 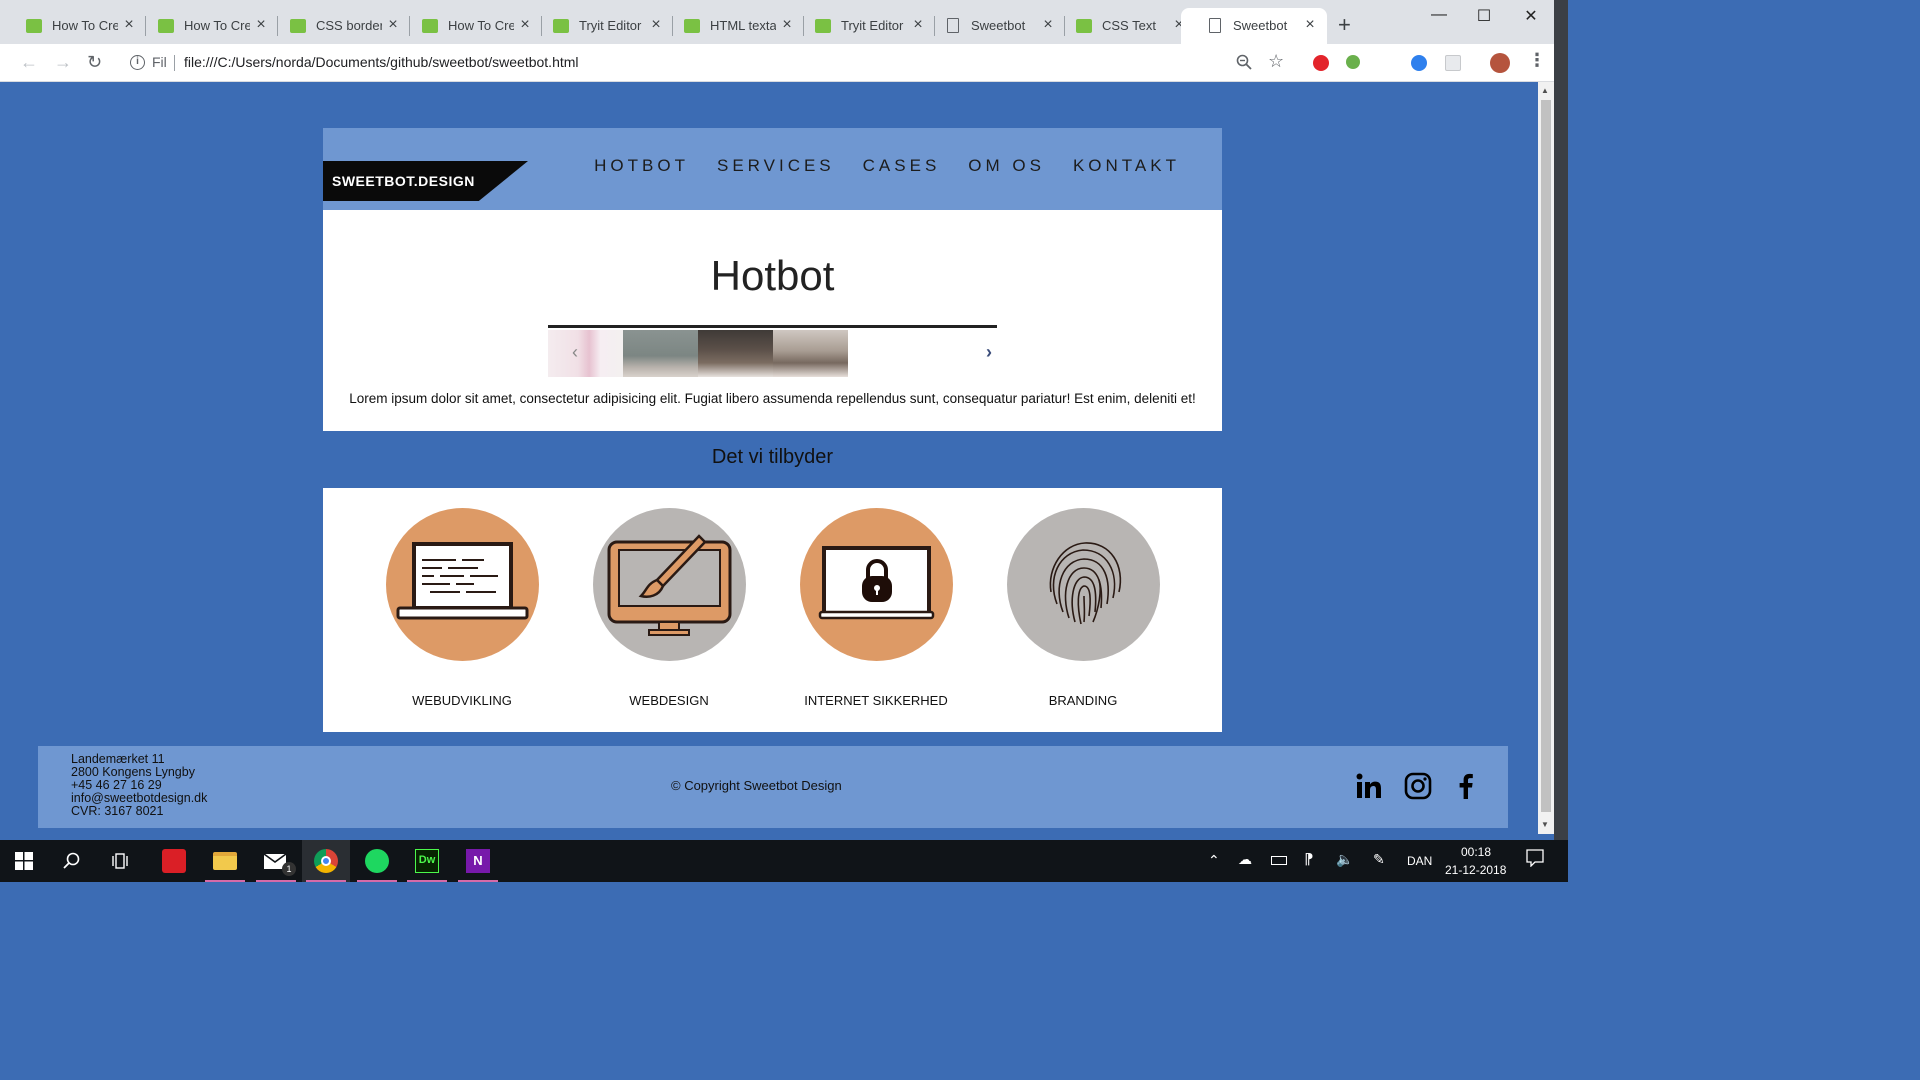 I want to click on scrollbar-thumb, so click(x=1546, y=456).